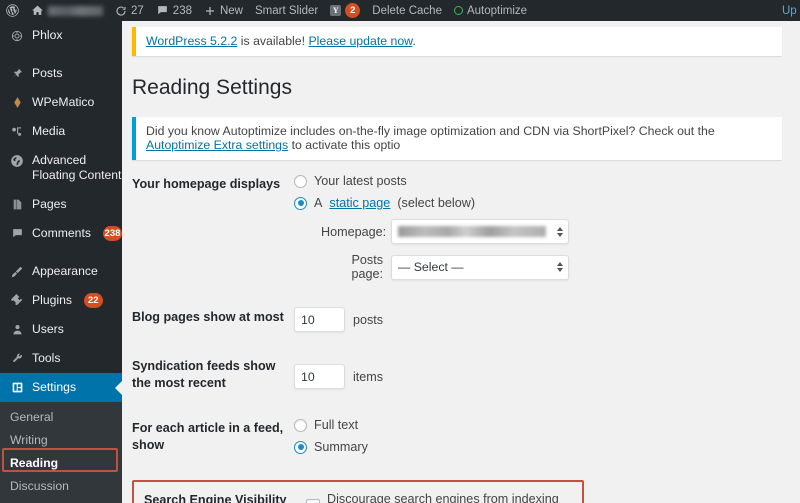  What do you see at coordinates (210, 11) in the screenshot?
I see `plus-icon` at bounding box center [210, 11].